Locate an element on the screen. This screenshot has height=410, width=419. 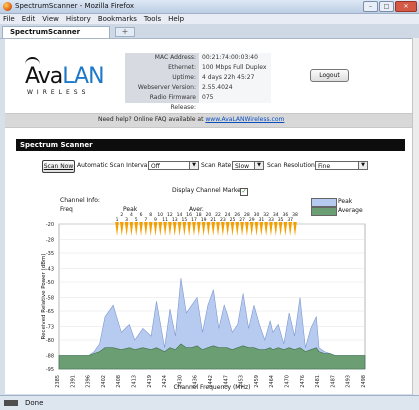
channel-marker-label: 2 is located at coordinates (121, 215).